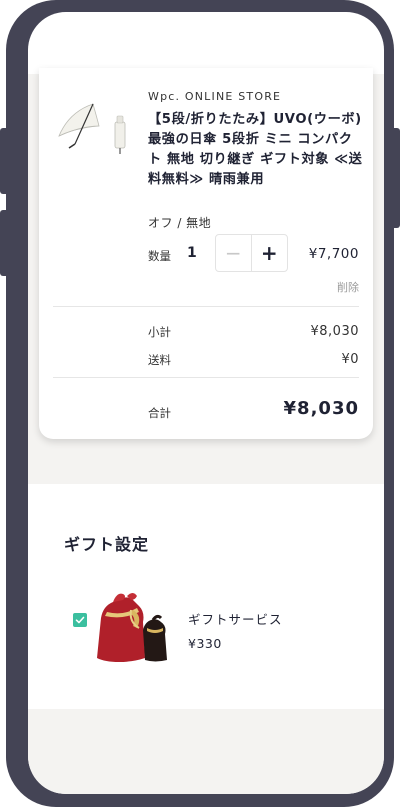 This screenshot has width=400, height=807. I want to click on total-label: 合計, so click(159, 413).